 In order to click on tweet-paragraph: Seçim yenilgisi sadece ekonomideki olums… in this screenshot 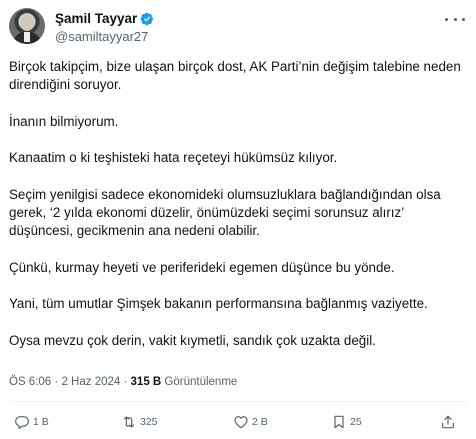, I will do `click(225, 212)`.